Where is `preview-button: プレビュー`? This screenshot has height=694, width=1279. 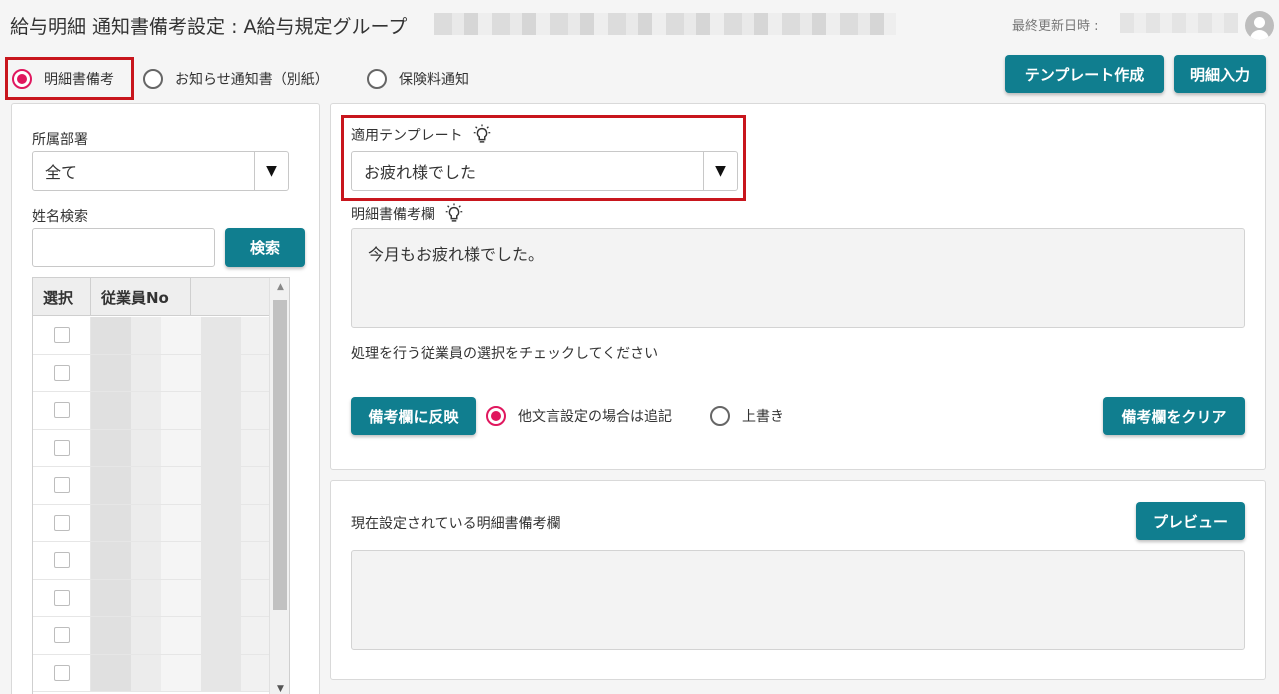 preview-button: プレビュー is located at coordinates (1190, 521).